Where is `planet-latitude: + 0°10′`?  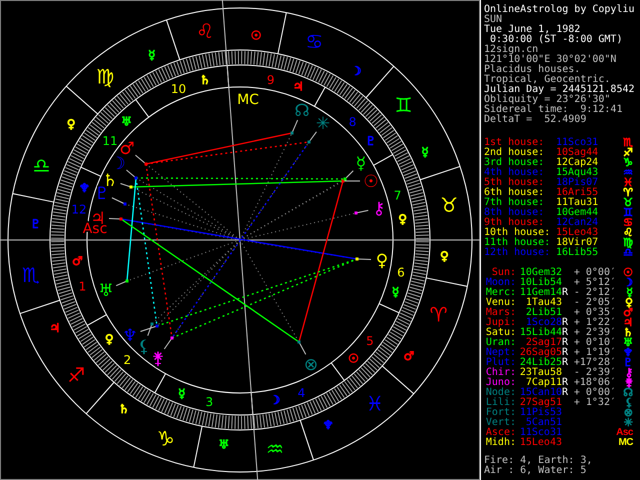
planet-latitude: + 0°10′ is located at coordinates (594, 343).